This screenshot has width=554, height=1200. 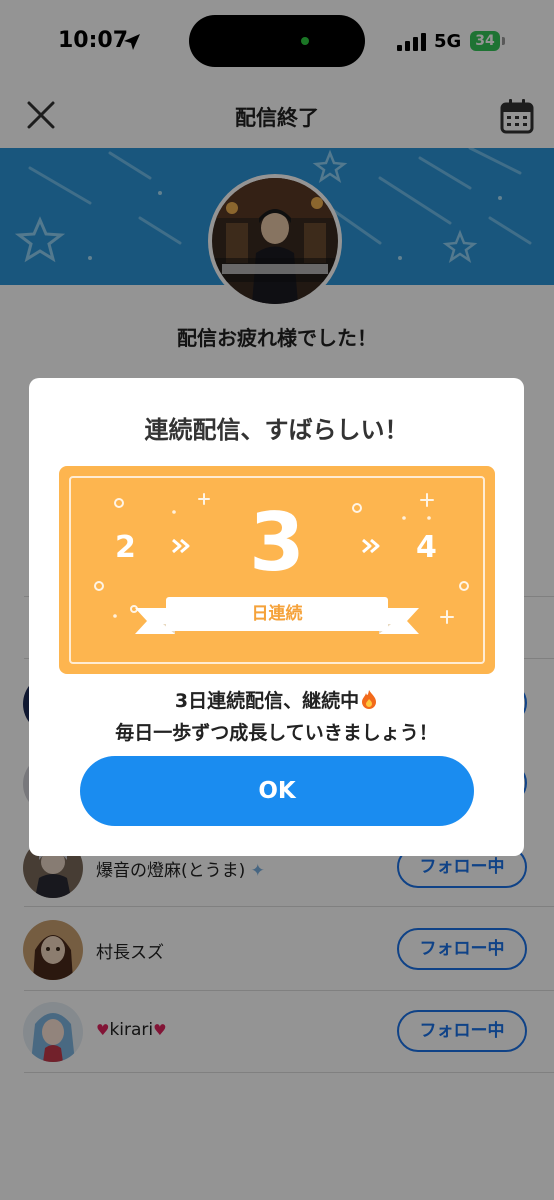 What do you see at coordinates (276, 699) in the screenshot?
I see `streak-message: 3日連続配信、継続中` at bounding box center [276, 699].